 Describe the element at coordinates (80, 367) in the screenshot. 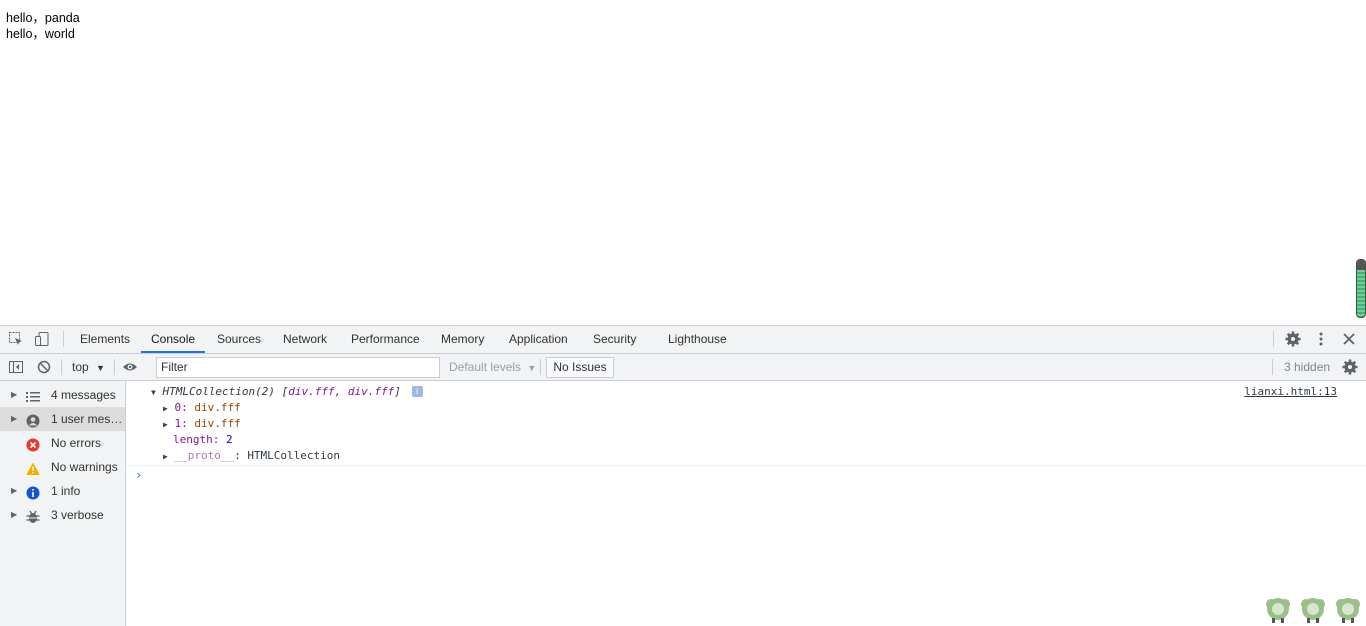

I see `context-label: top` at that location.